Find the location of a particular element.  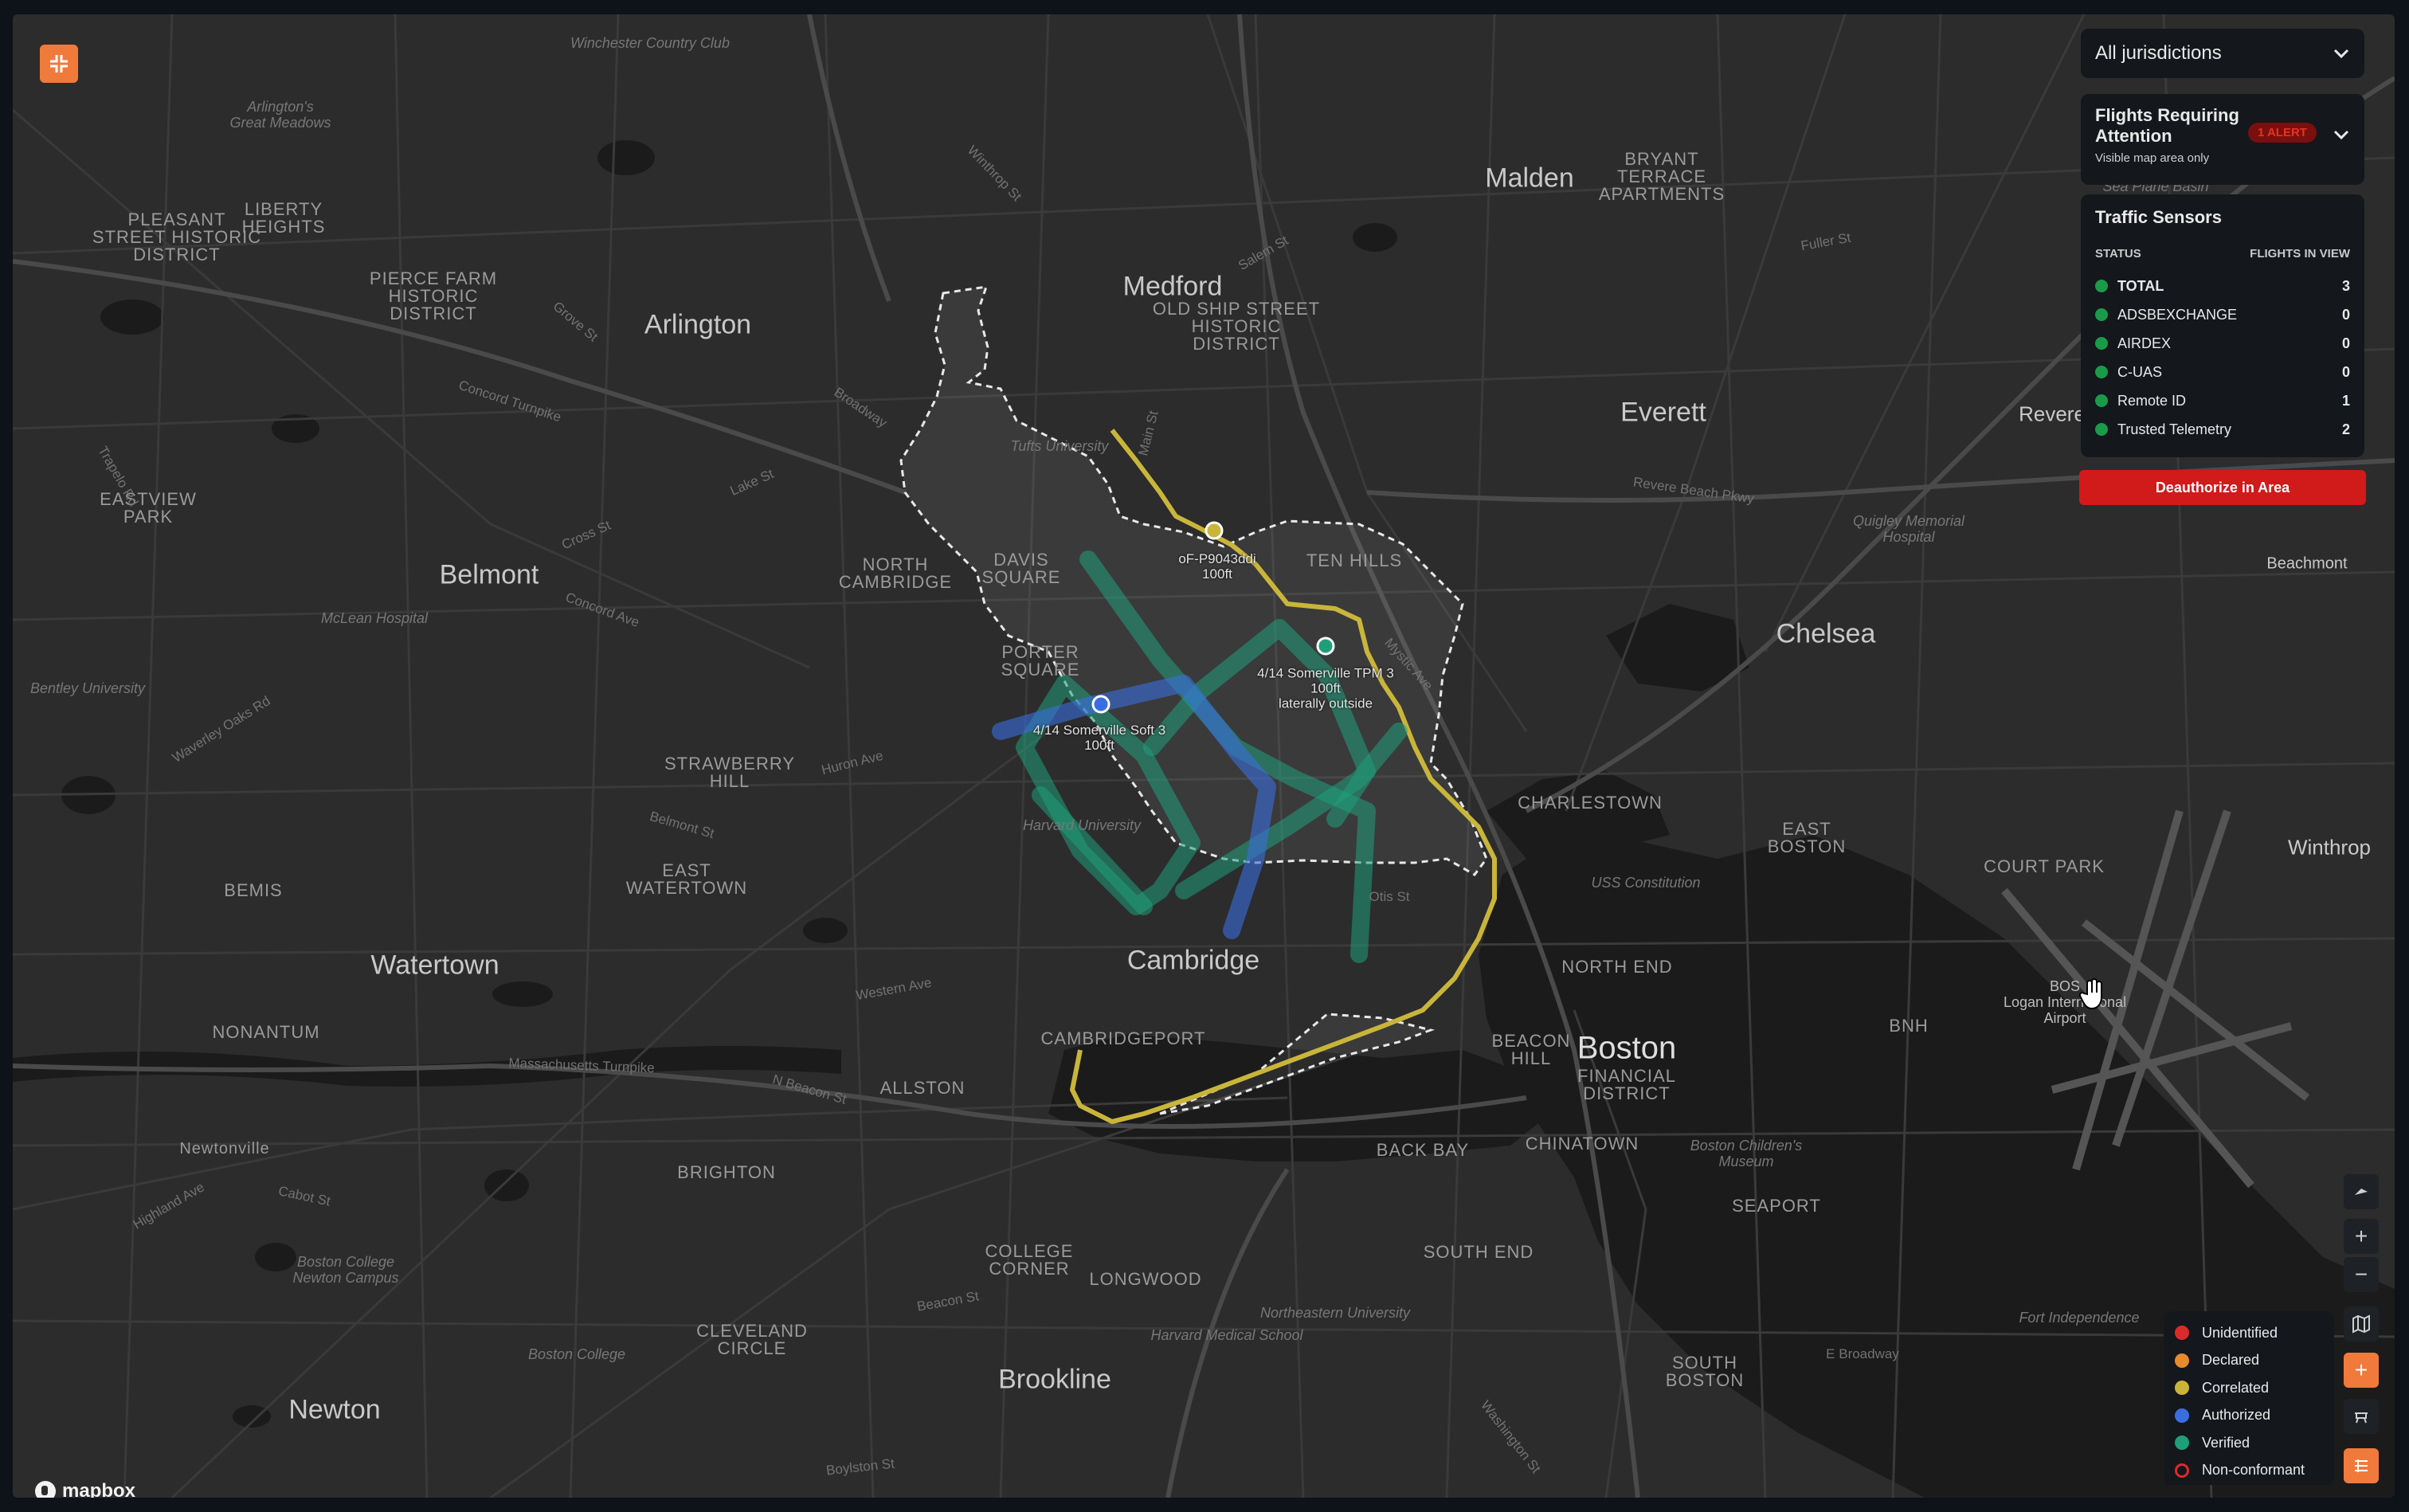

sensor-row-adsbexchange: ADSBEXCHANGE 0 is located at coordinates (2222, 314).